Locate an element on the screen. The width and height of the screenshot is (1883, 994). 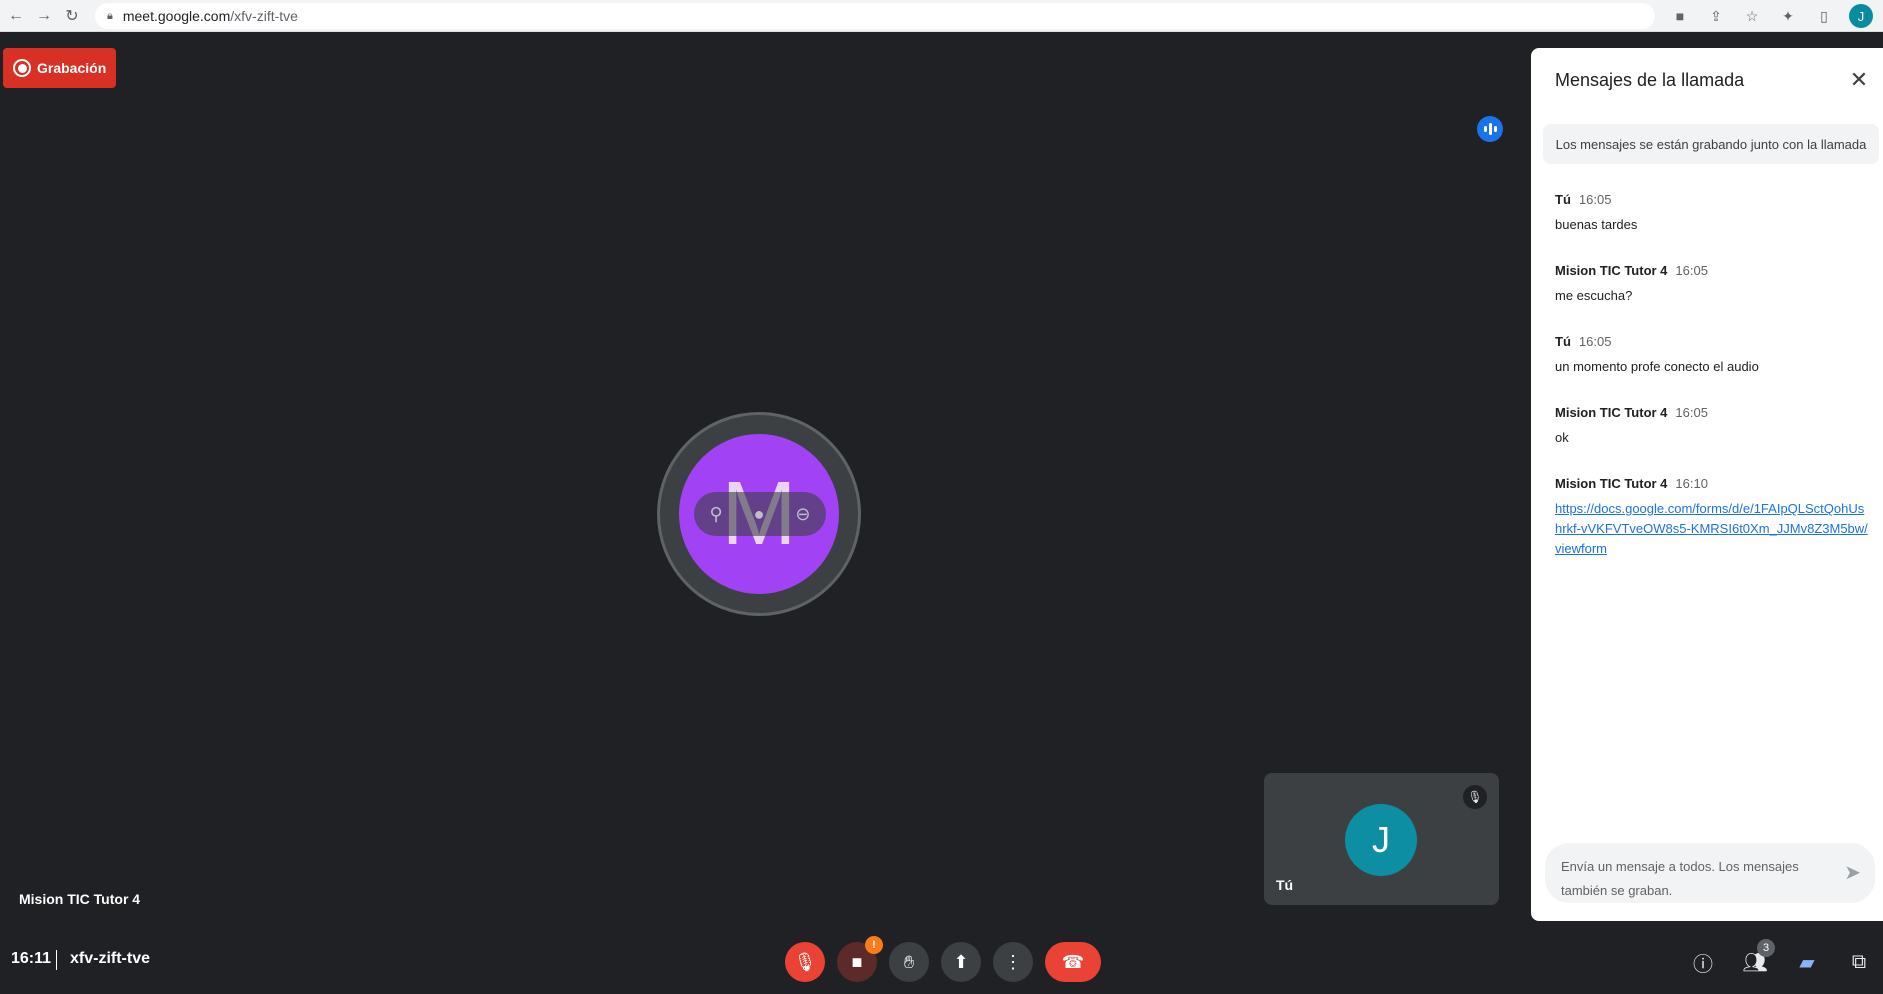
record-icon is located at coordinates (22, 68).